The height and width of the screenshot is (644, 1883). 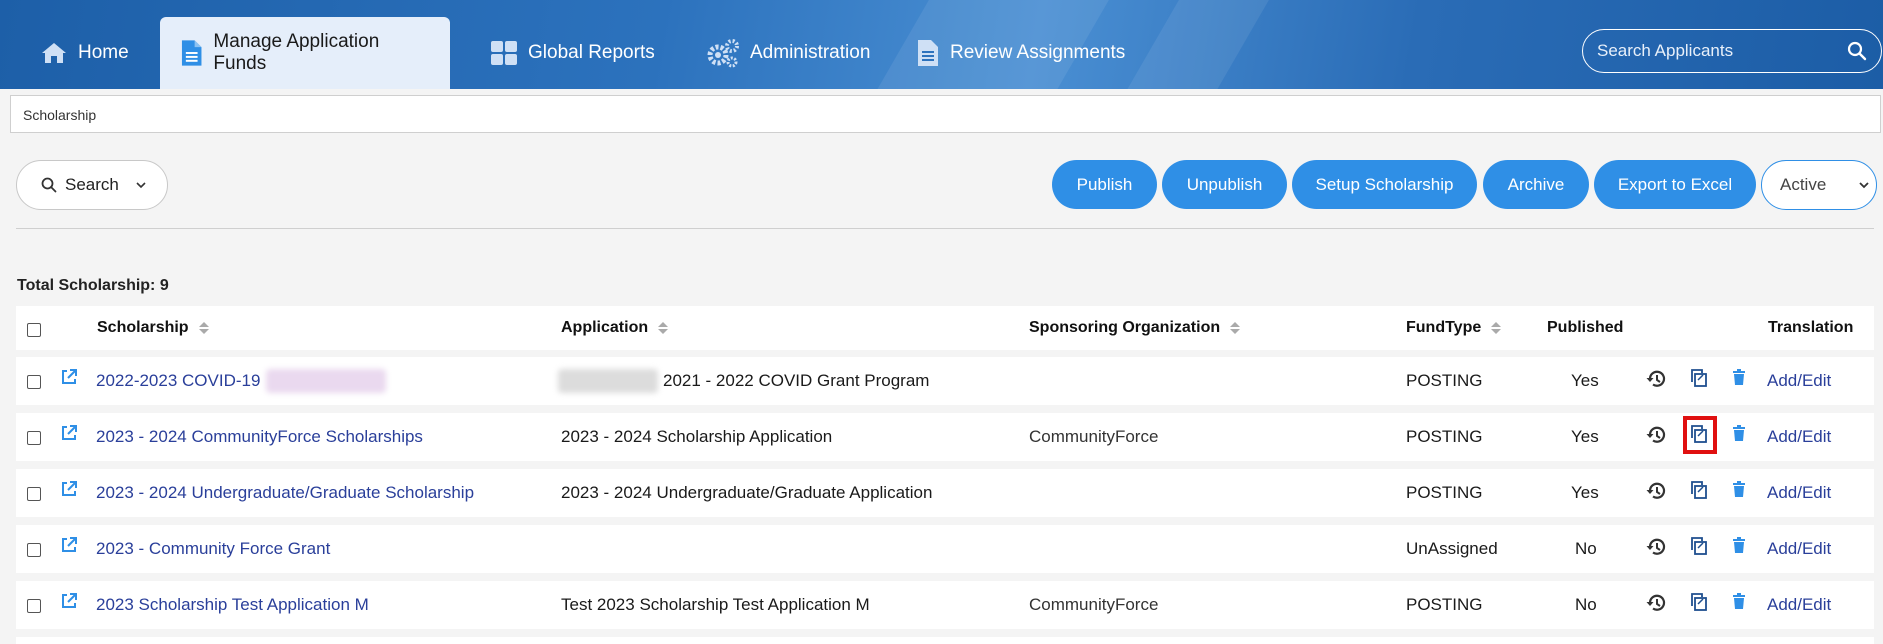 I want to click on nav-administration: Administration, so click(x=787, y=53).